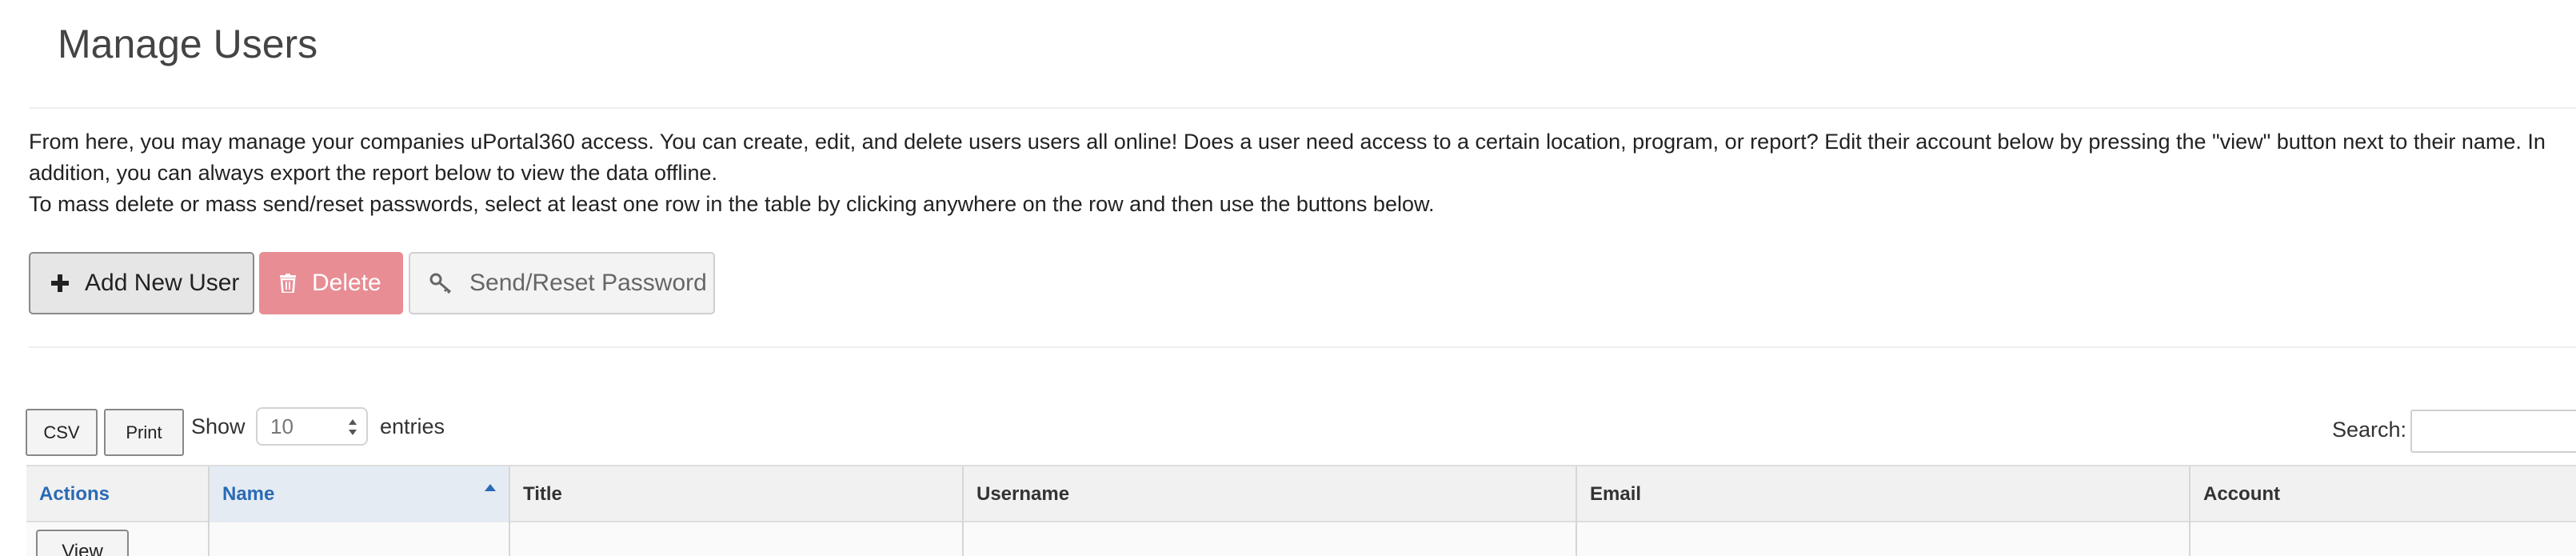 Image resolution: width=2576 pixels, height=556 pixels. I want to click on column-header-title: Title, so click(736, 494).